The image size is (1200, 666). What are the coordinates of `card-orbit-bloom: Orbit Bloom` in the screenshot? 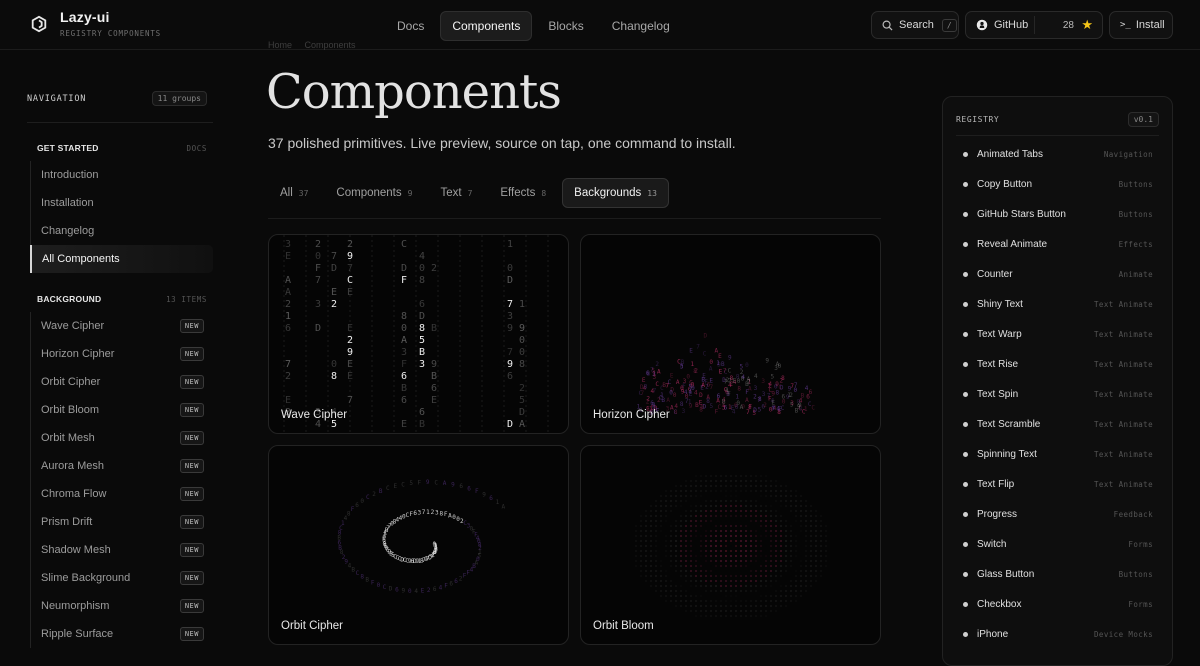 It's located at (730, 545).